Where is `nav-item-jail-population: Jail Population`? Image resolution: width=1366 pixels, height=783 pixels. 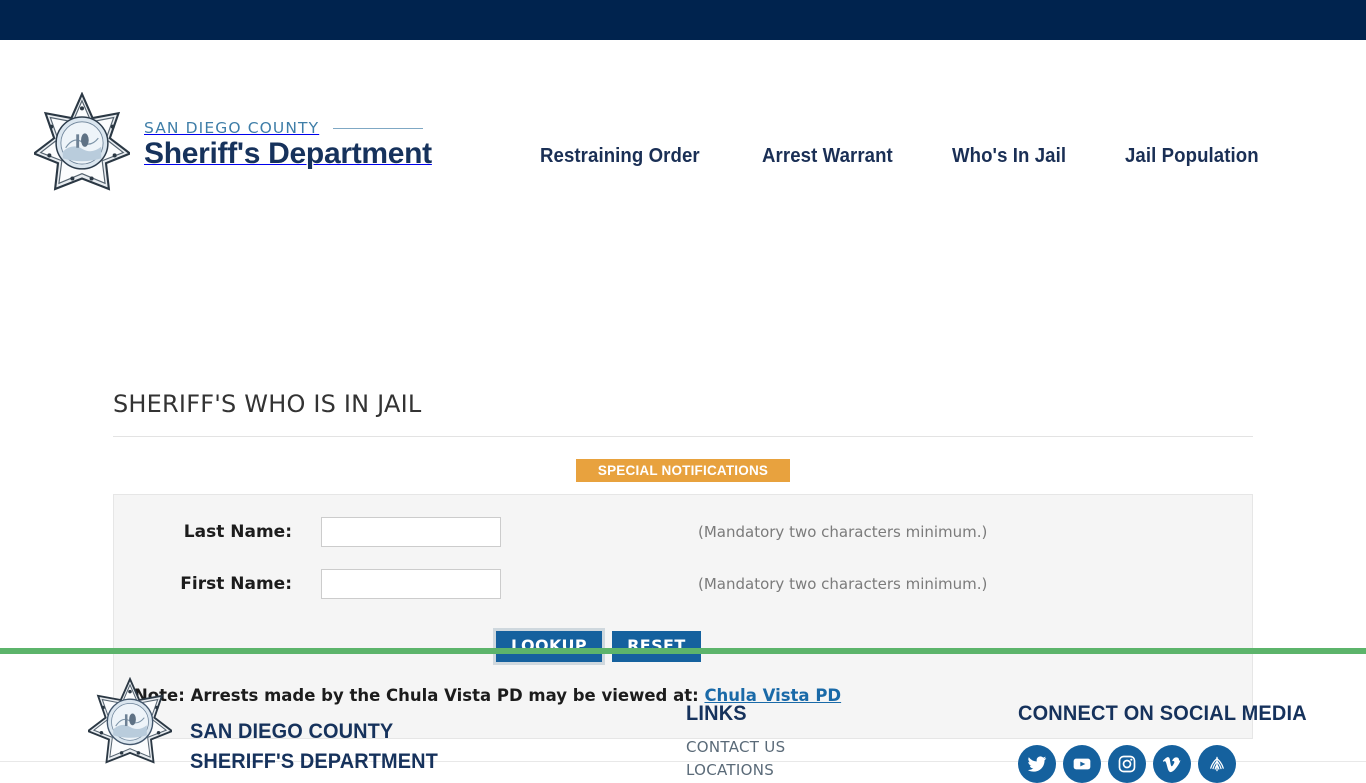 nav-item-jail-population: Jail Population is located at coordinates (1192, 156).